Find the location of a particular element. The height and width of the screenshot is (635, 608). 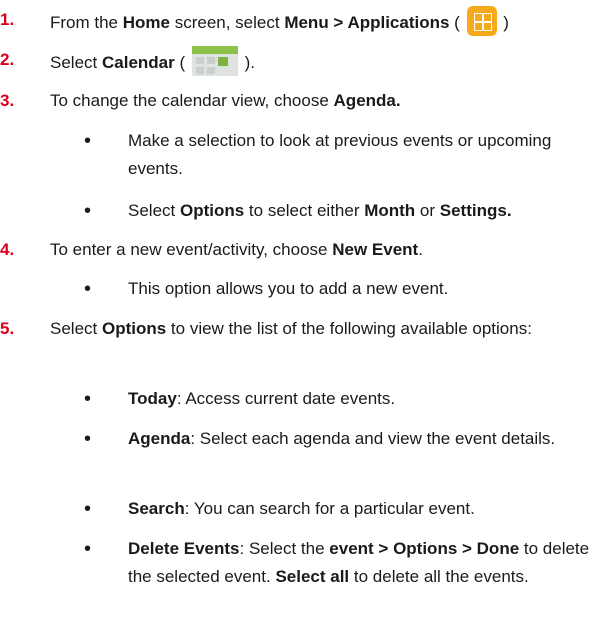

select-all-label: Select all is located at coordinates (312, 576).